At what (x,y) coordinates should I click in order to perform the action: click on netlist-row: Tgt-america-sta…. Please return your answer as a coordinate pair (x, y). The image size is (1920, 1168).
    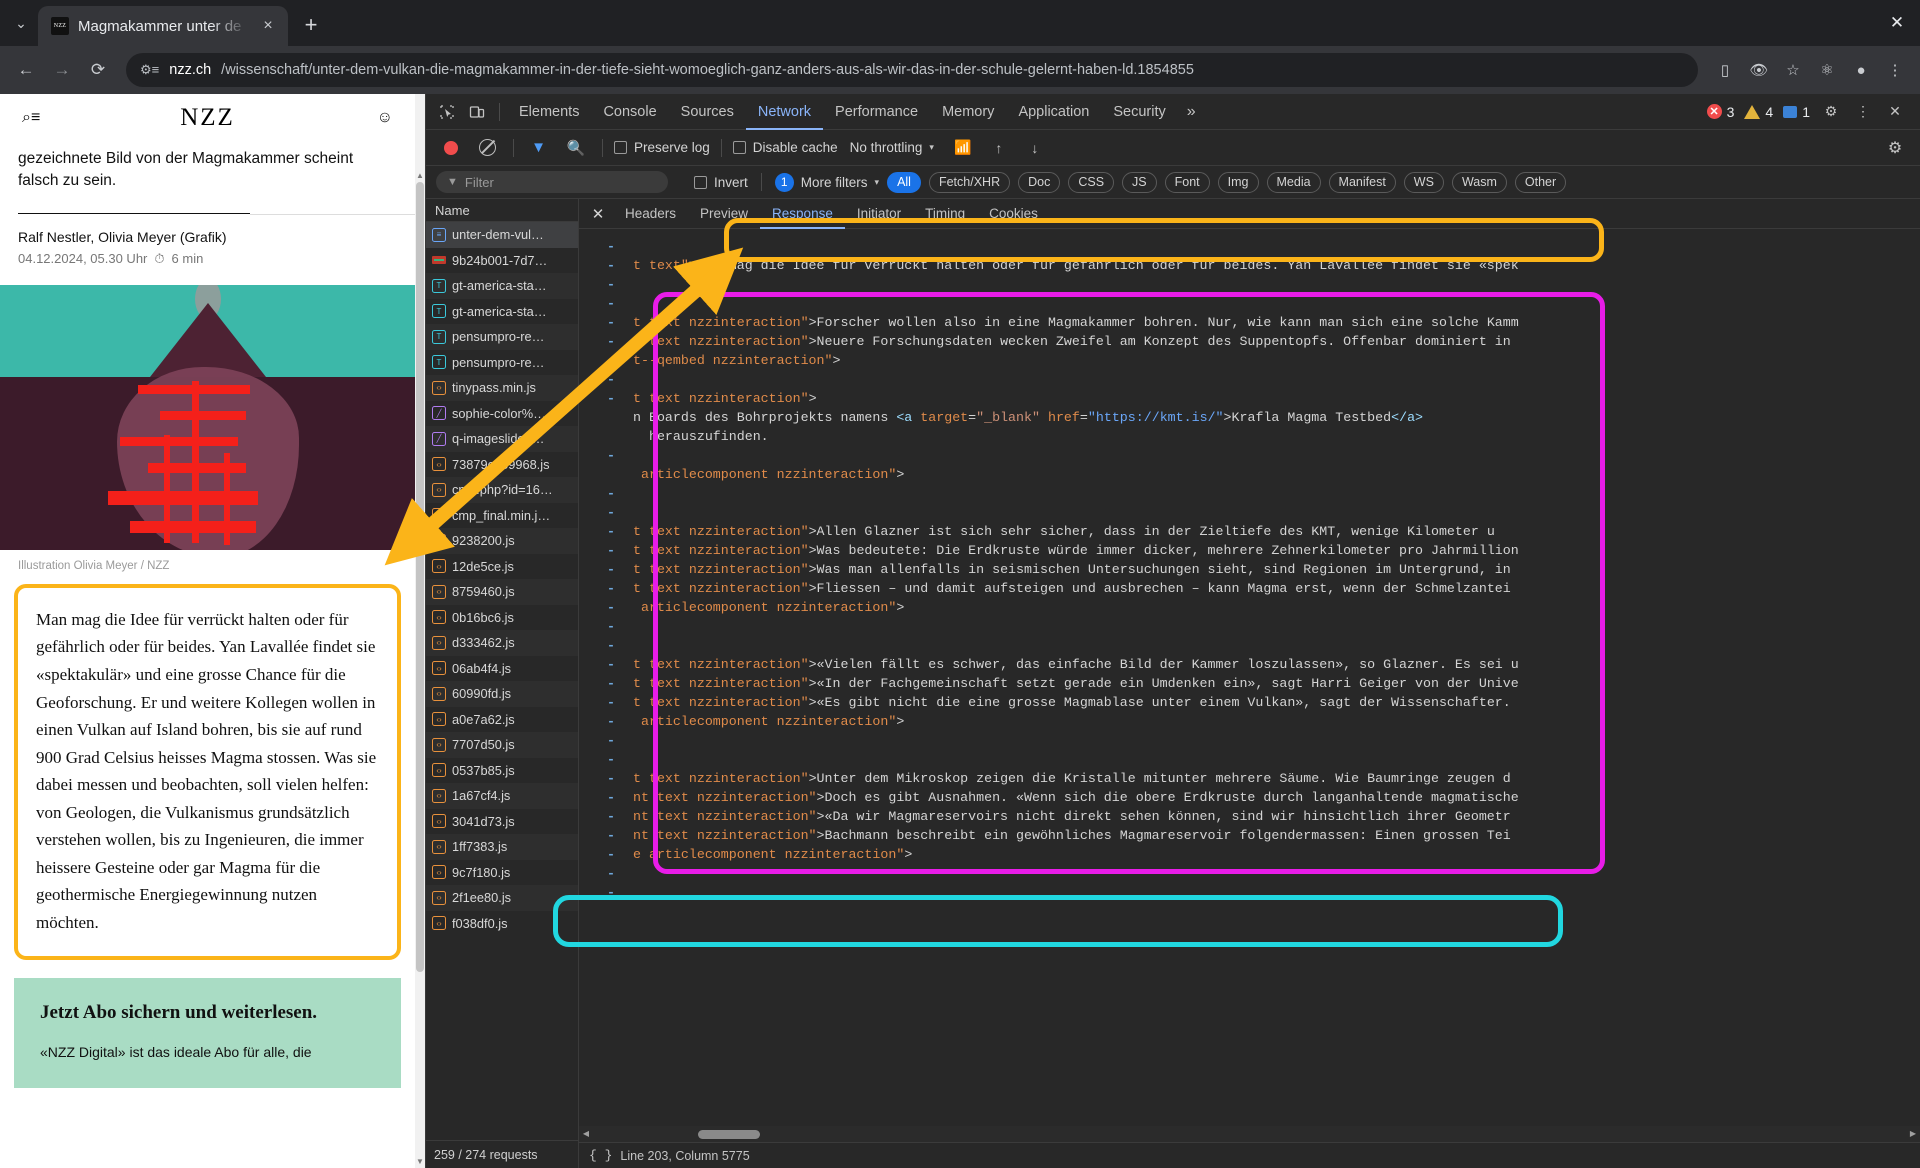
    Looking at the image, I should click on (502, 286).